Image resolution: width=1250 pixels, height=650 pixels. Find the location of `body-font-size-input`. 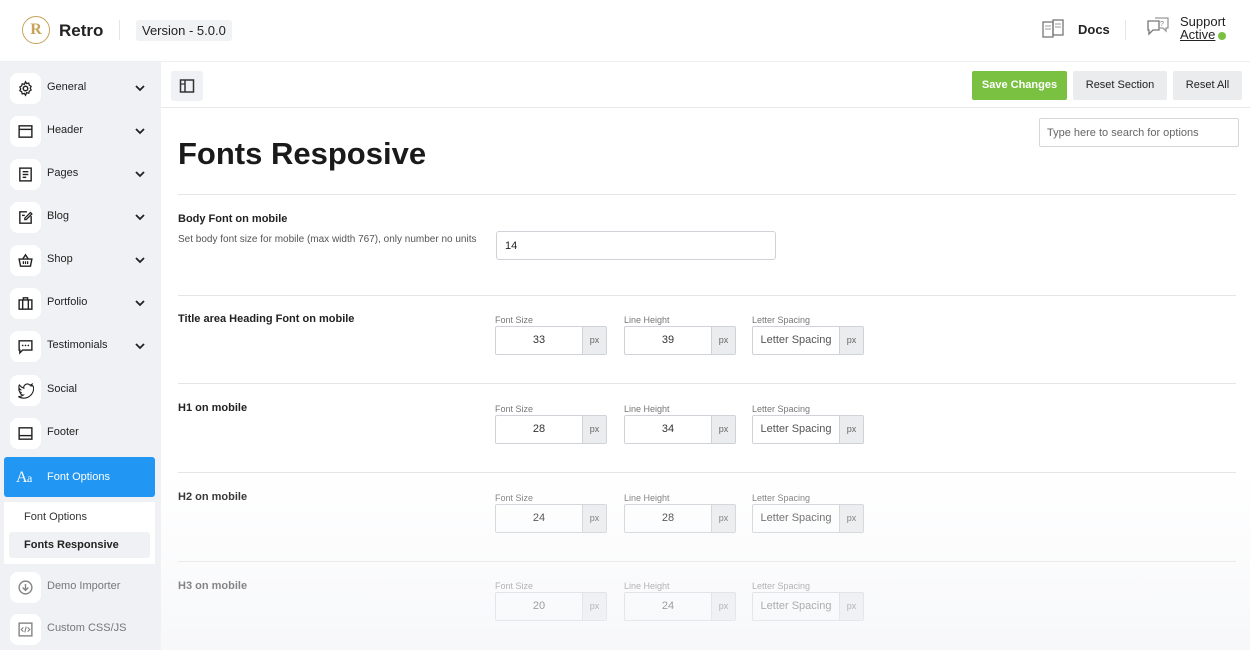

body-font-size-input is located at coordinates (636, 245).